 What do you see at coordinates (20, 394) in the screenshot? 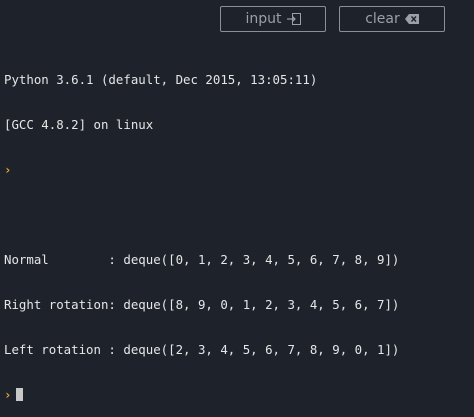
I see `text-cursor` at bounding box center [20, 394].